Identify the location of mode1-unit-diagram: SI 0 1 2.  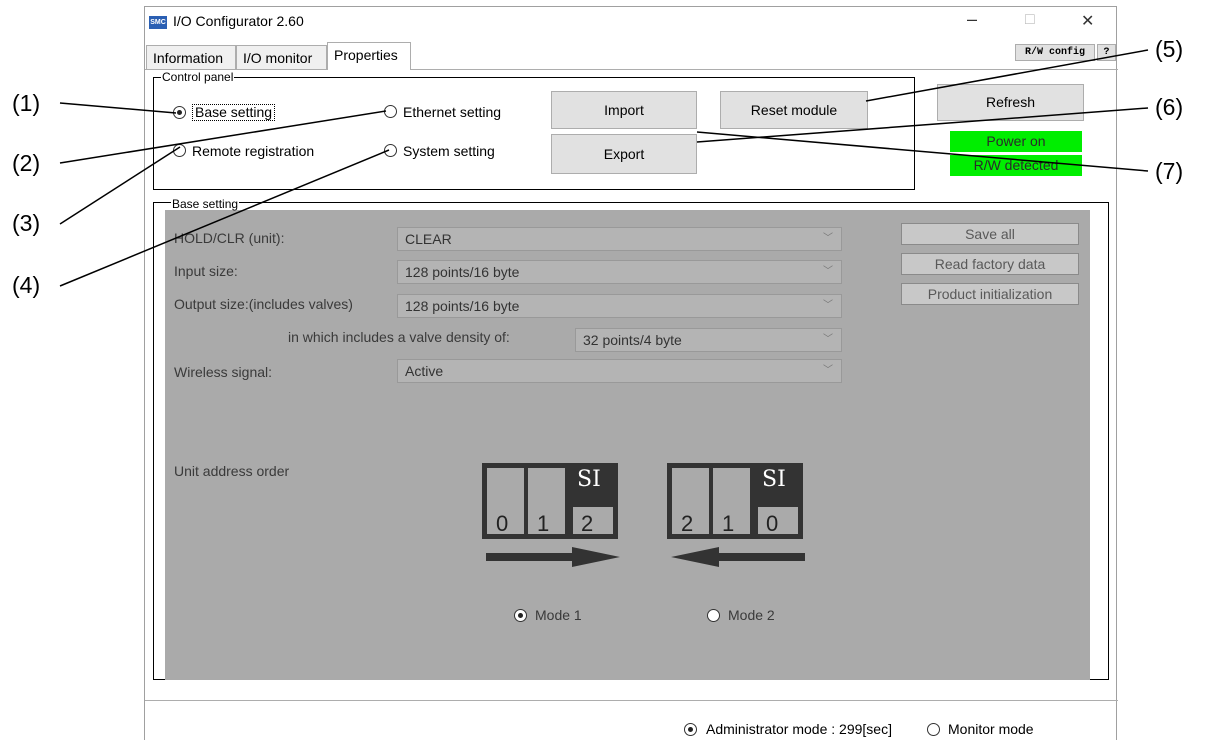
(550, 501).